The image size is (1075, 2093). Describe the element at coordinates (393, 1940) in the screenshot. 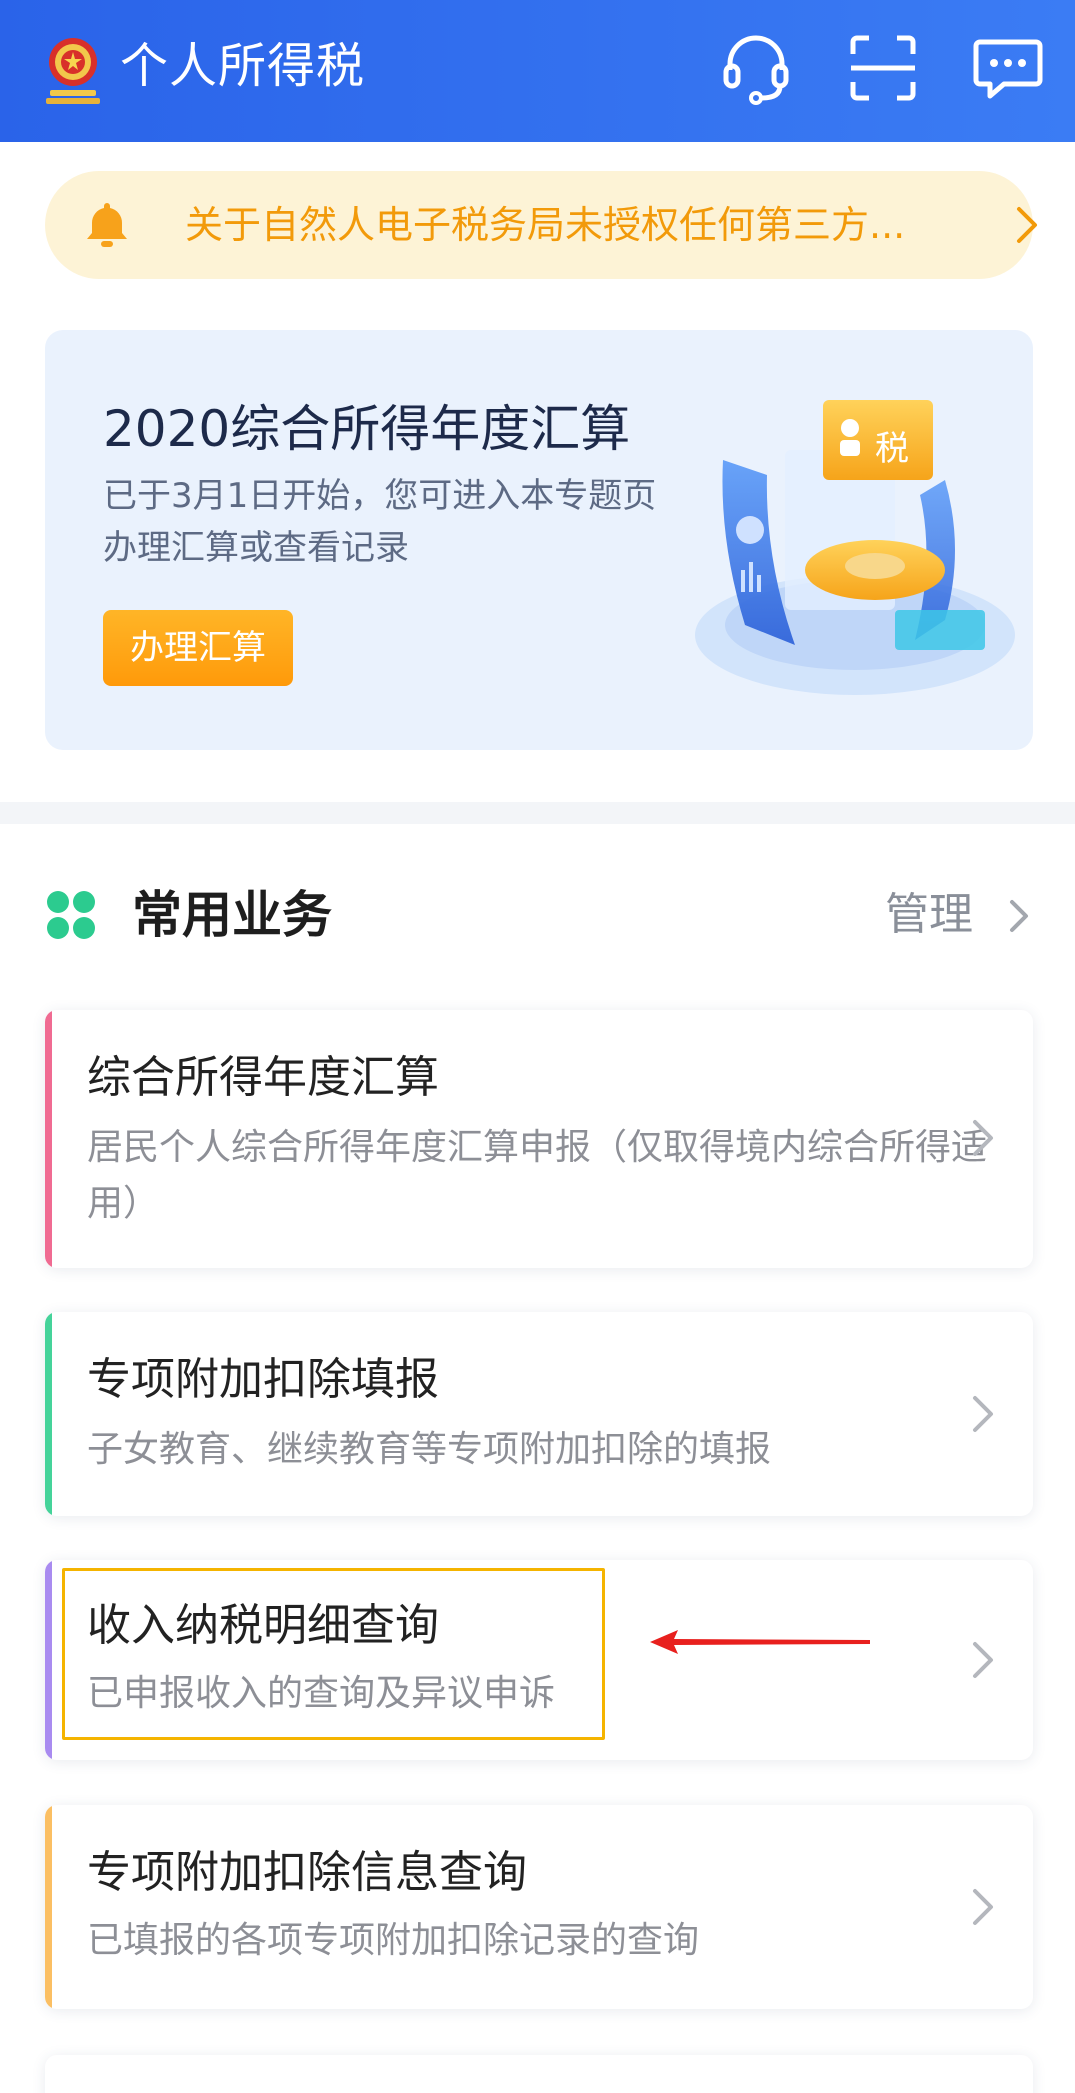

I see `card-description: 已填报的各项专项附加扣除记录的查询` at that location.